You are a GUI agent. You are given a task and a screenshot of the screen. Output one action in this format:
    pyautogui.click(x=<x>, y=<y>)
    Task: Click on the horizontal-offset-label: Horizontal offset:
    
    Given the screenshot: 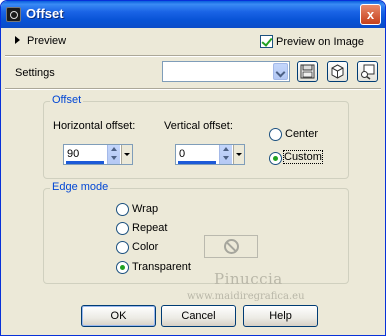 What is the action you would take?
    pyautogui.click(x=94, y=126)
    